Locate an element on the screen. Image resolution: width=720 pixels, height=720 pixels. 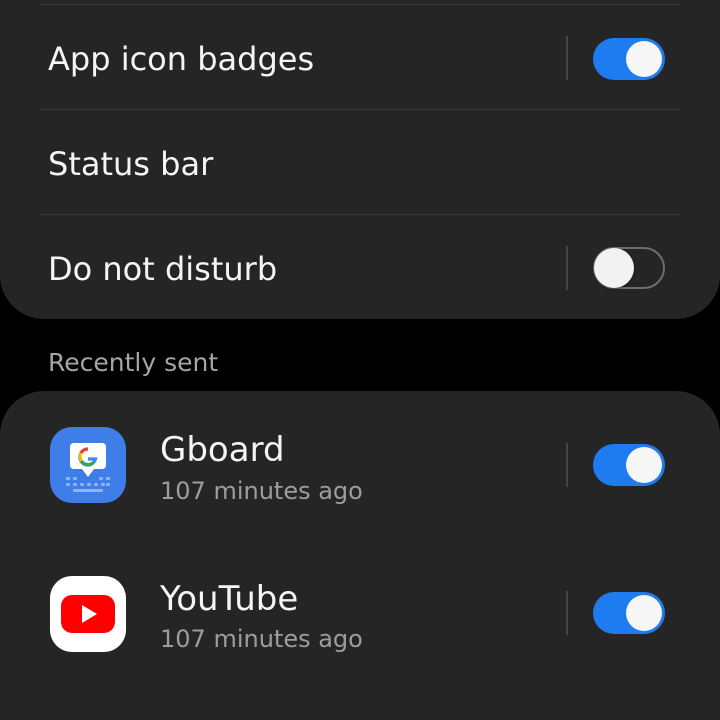
youtube-toggle is located at coordinates (629, 613).